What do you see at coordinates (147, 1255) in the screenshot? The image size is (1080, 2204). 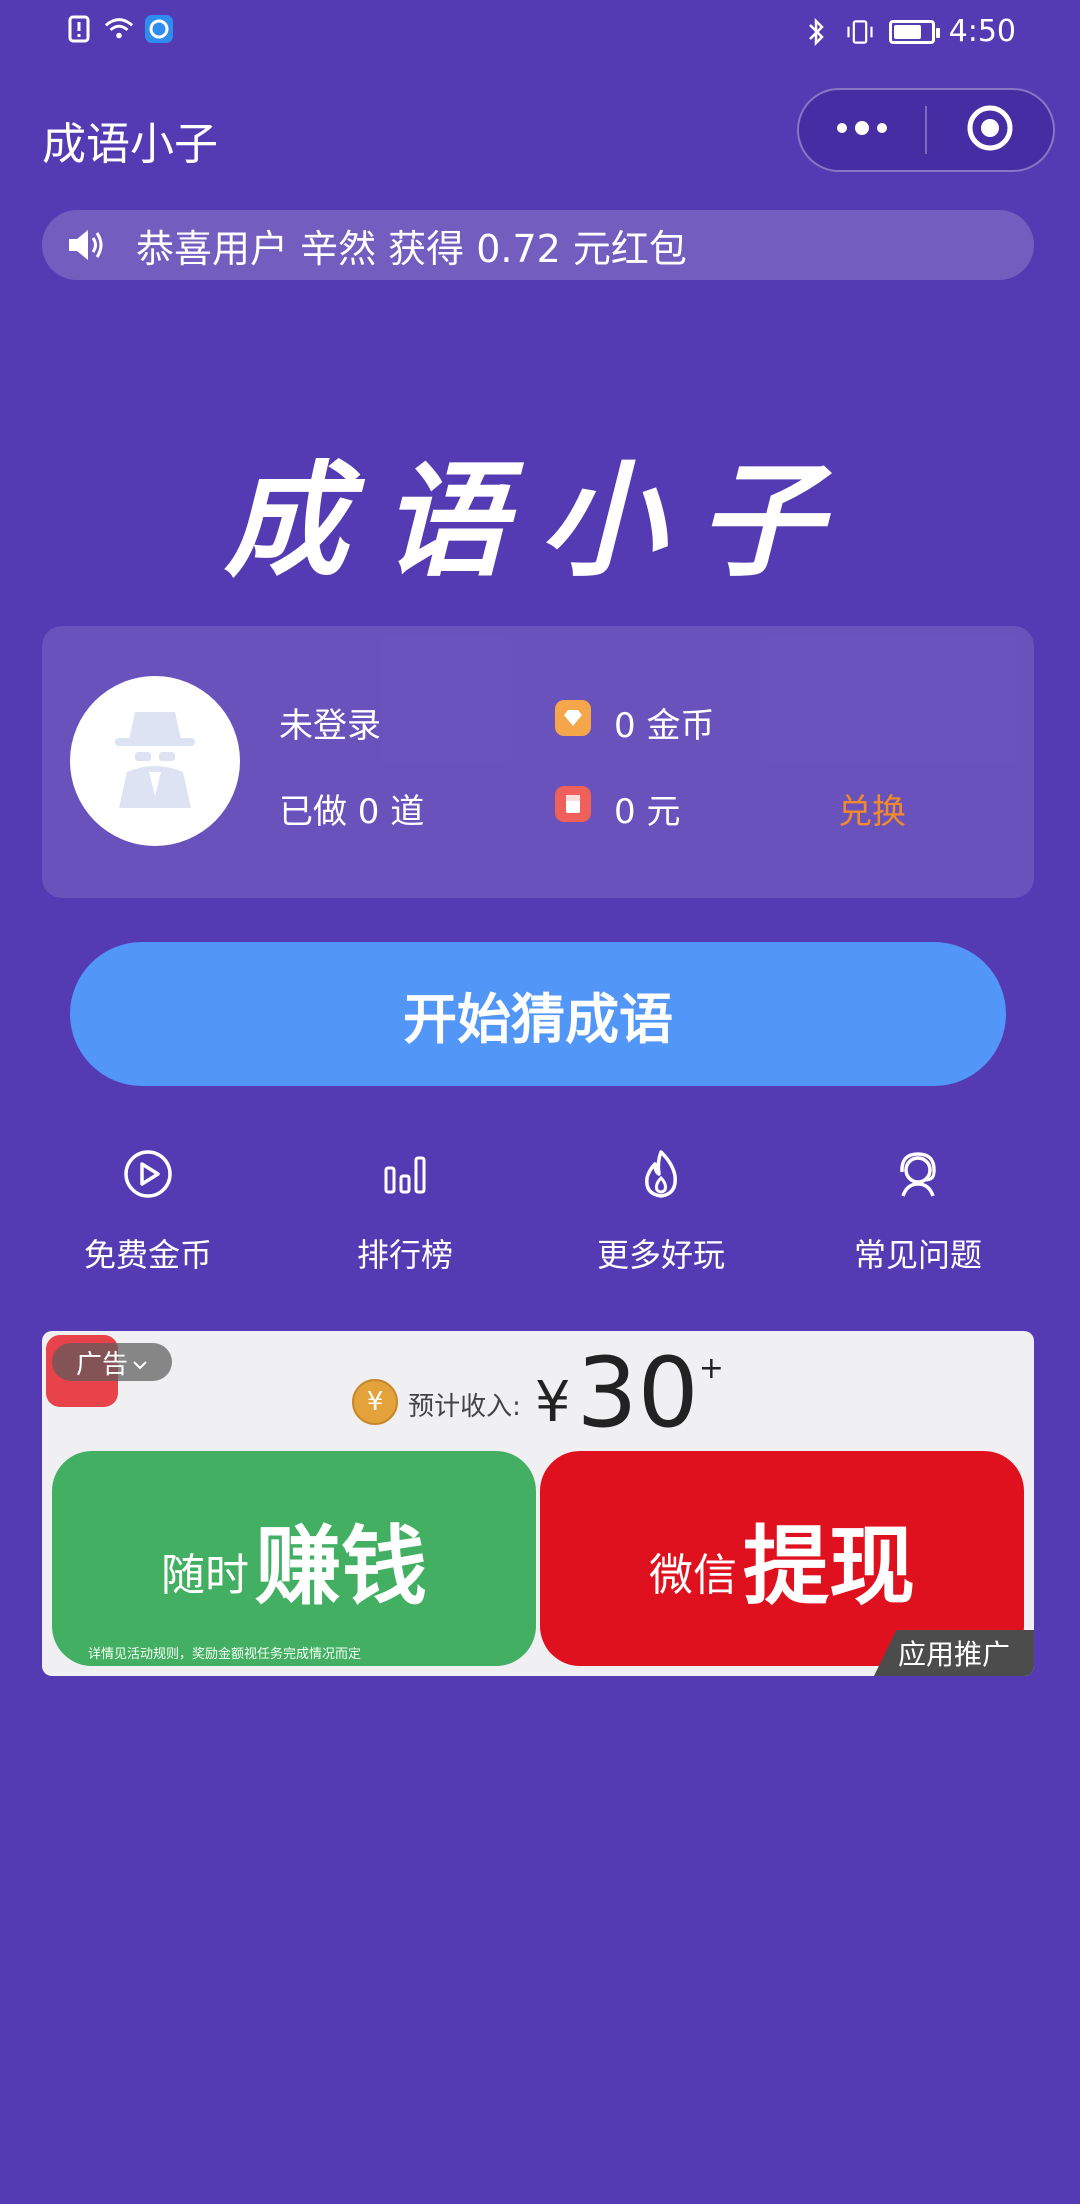 I see `feature-label: 免费金币` at bounding box center [147, 1255].